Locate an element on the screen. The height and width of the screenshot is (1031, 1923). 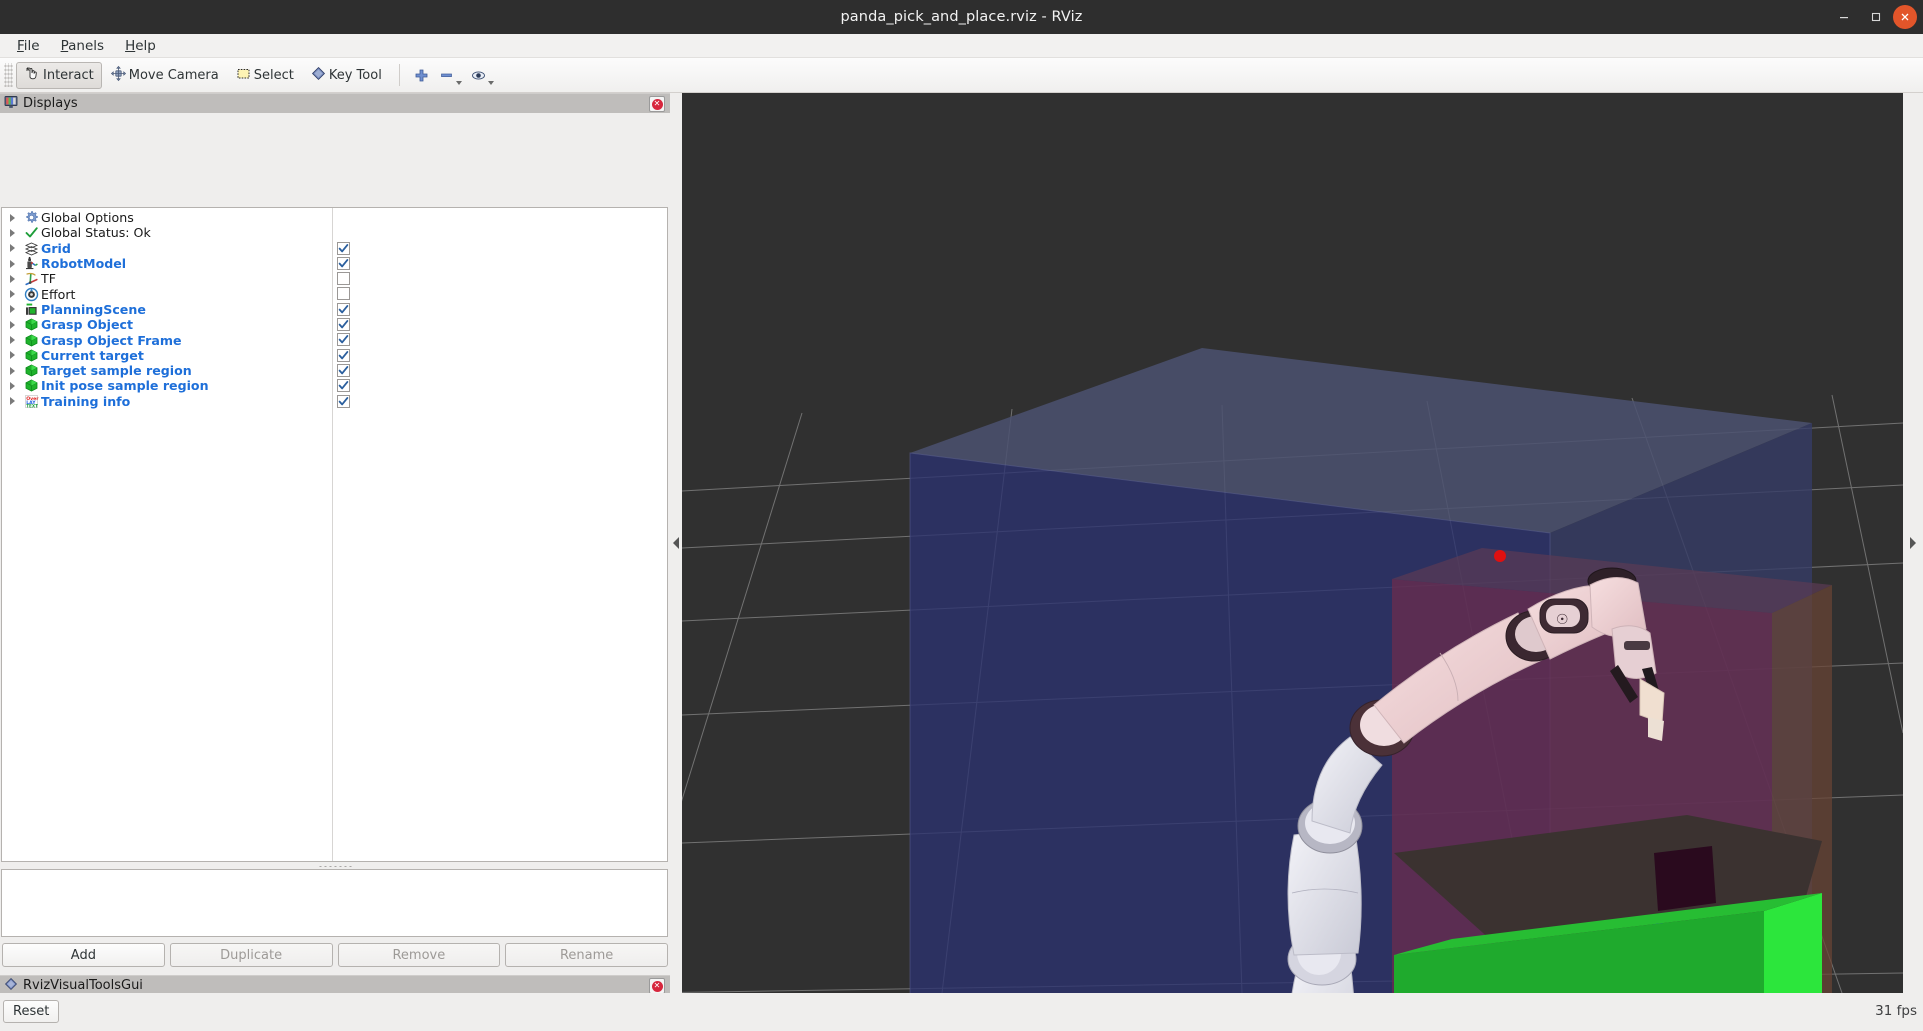
rviz-visual-tools-close-button: ✕ is located at coordinates (657, 986).